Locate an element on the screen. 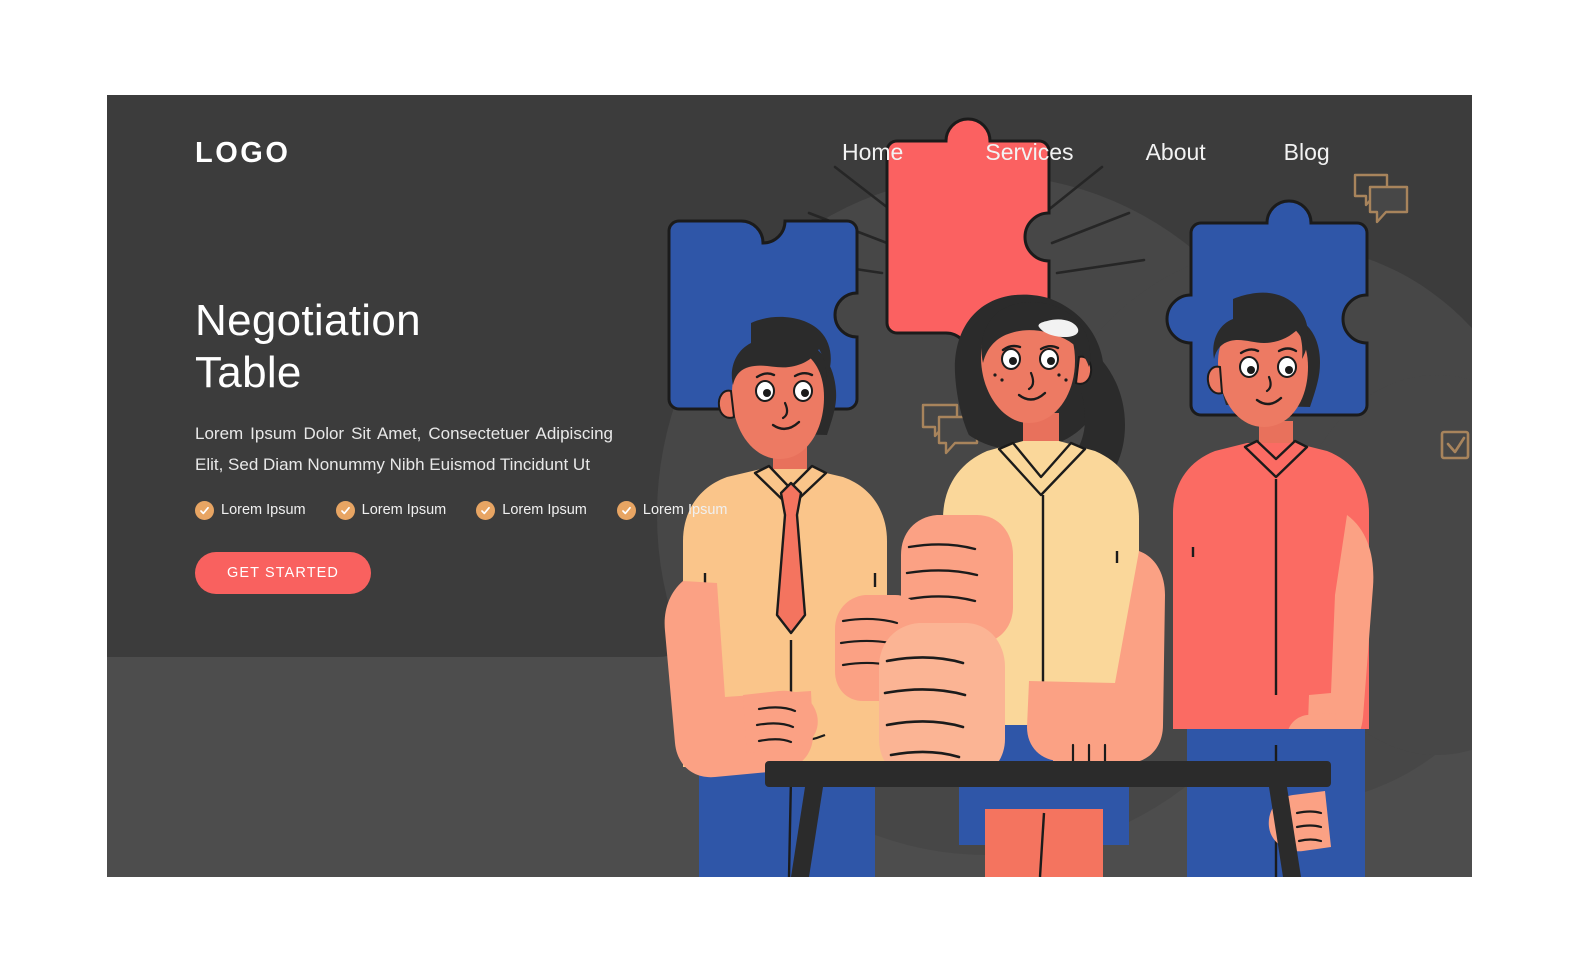  get-started-button: GET STARTED is located at coordinates (283, 572).